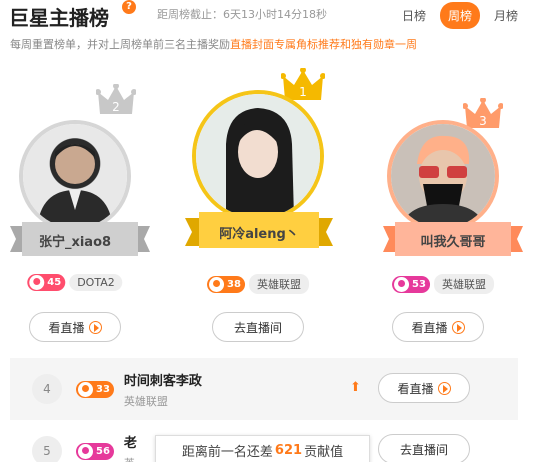 The height and width of the screenshot is (462, 544). I want to click on game-name: 英, so click(130, 458).